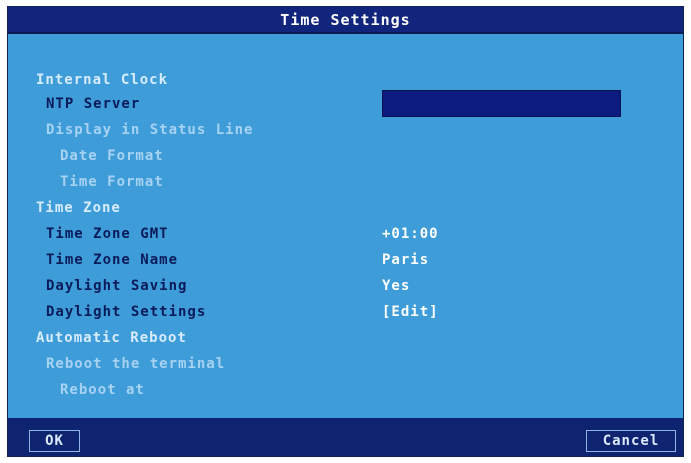  Describe the element at coordinates (149, 130) in the screenshot. I see `display-status-line-option: Display in Status Line` at that location.